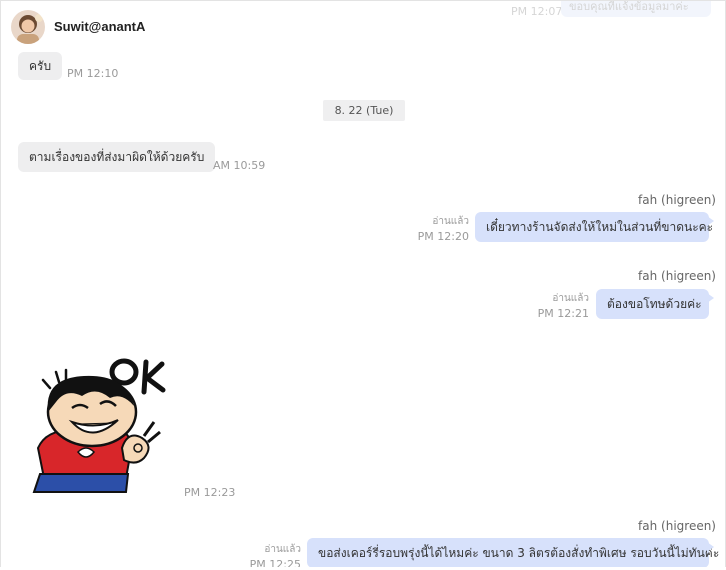  Describe the element at coordinates (210, 492) in the screenshot. I see `message-time: PM 12:23` at that location.